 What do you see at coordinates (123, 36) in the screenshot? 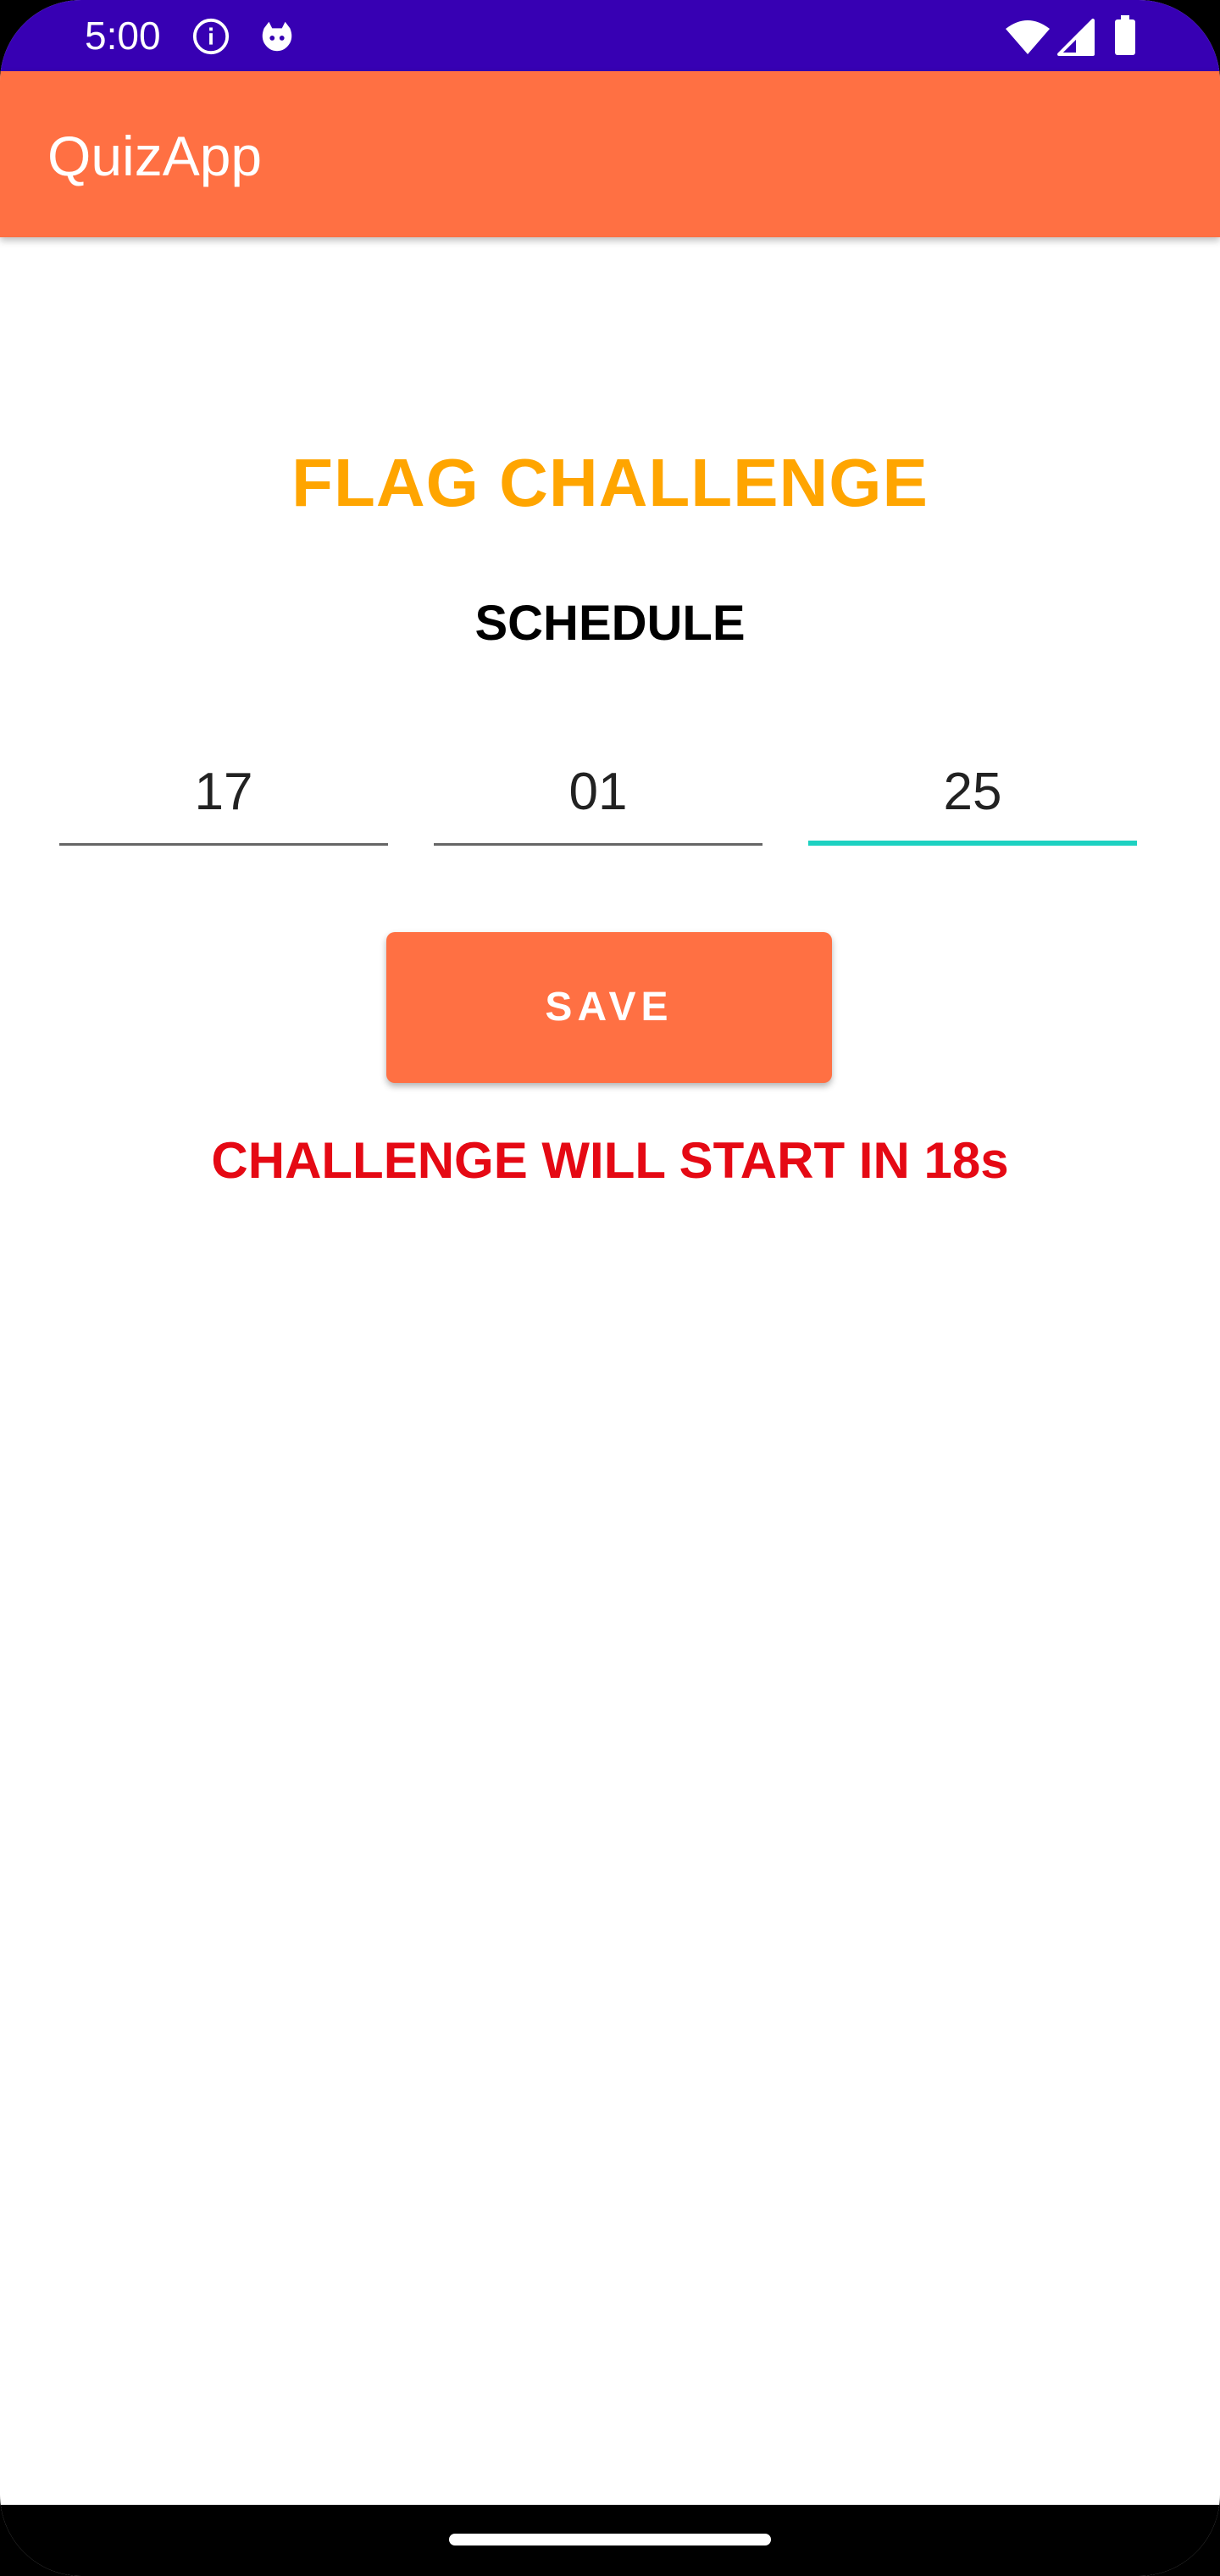
I see `status-time: 5:00` at bounding box center [123, 36].